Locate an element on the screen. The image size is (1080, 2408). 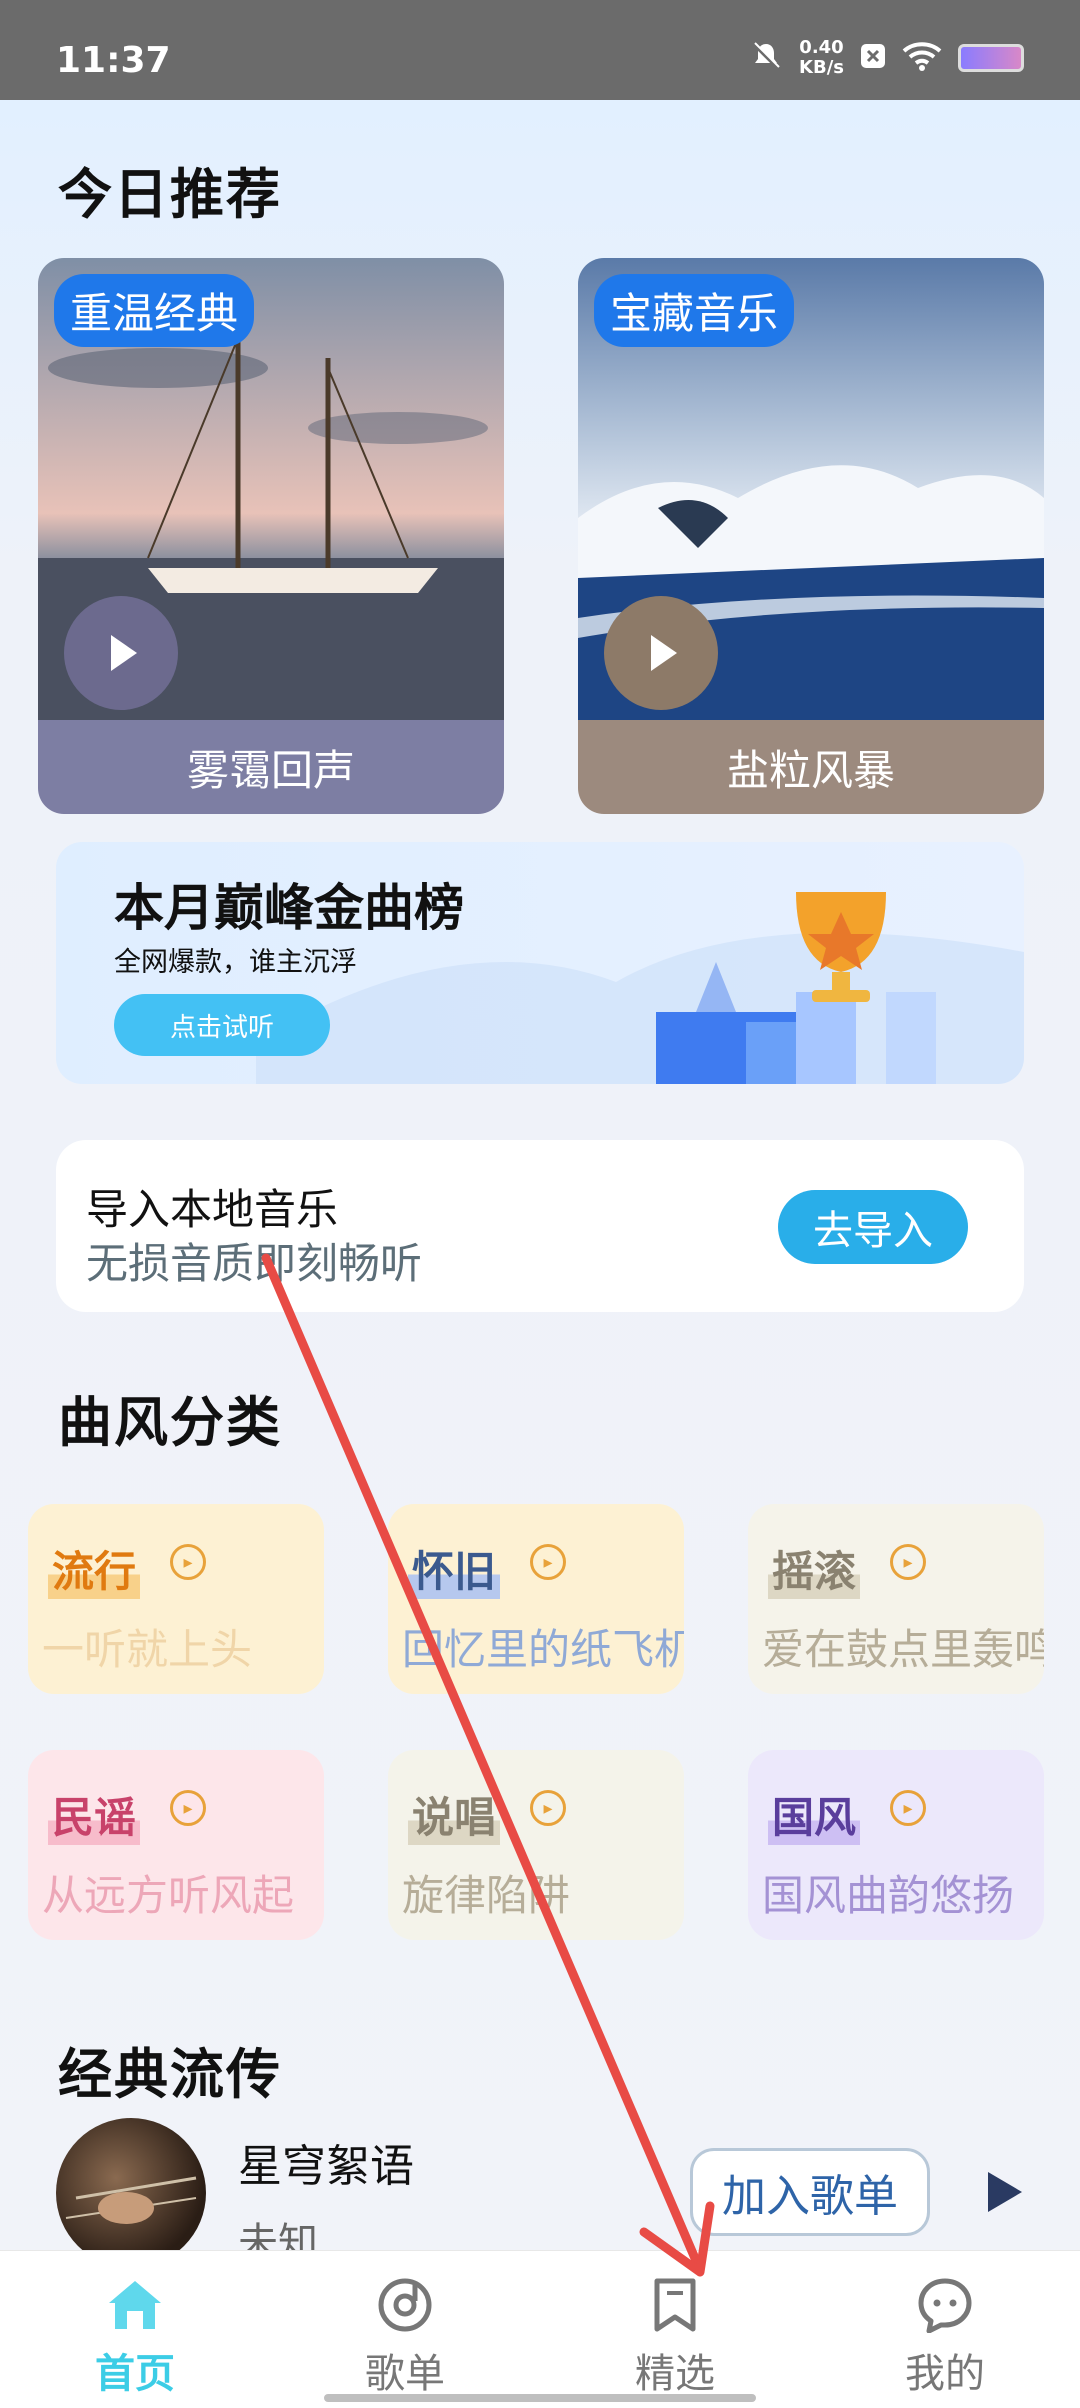
genre-desc: 爱在鼓点里轰鸣 is located at coordinates (903, 1649).